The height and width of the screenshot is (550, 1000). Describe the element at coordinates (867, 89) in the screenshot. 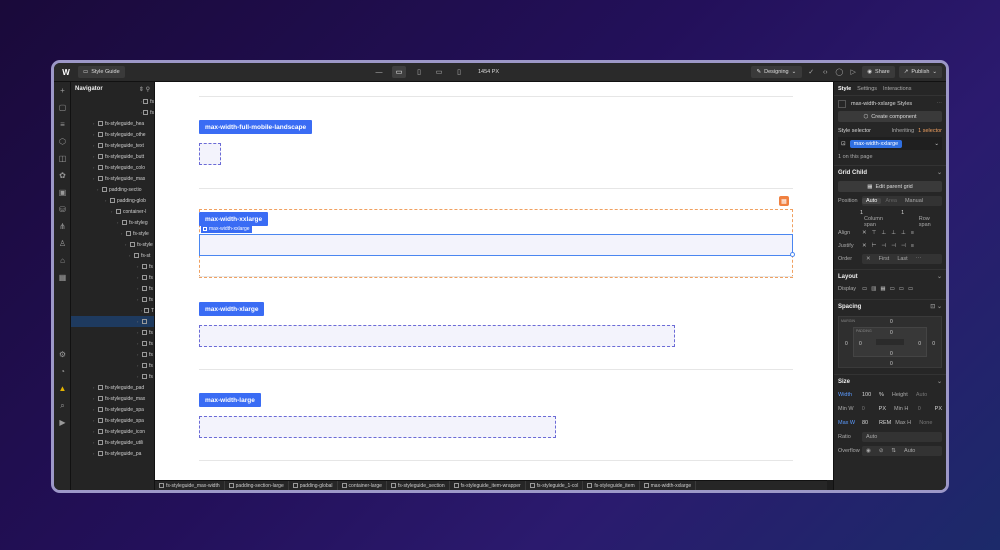

I see `tab-settings: Settings` at that location.